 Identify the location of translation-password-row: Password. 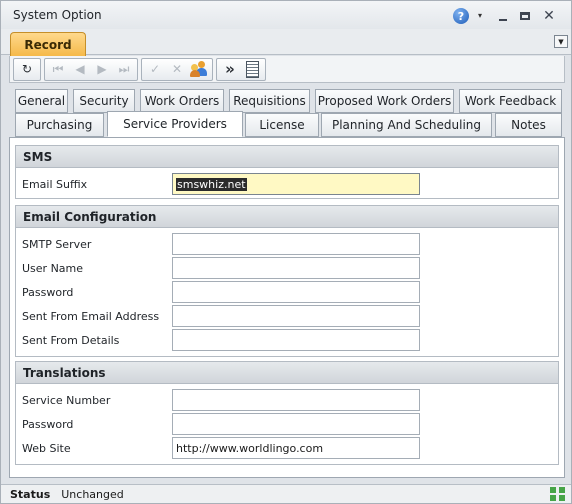
(97, 424).